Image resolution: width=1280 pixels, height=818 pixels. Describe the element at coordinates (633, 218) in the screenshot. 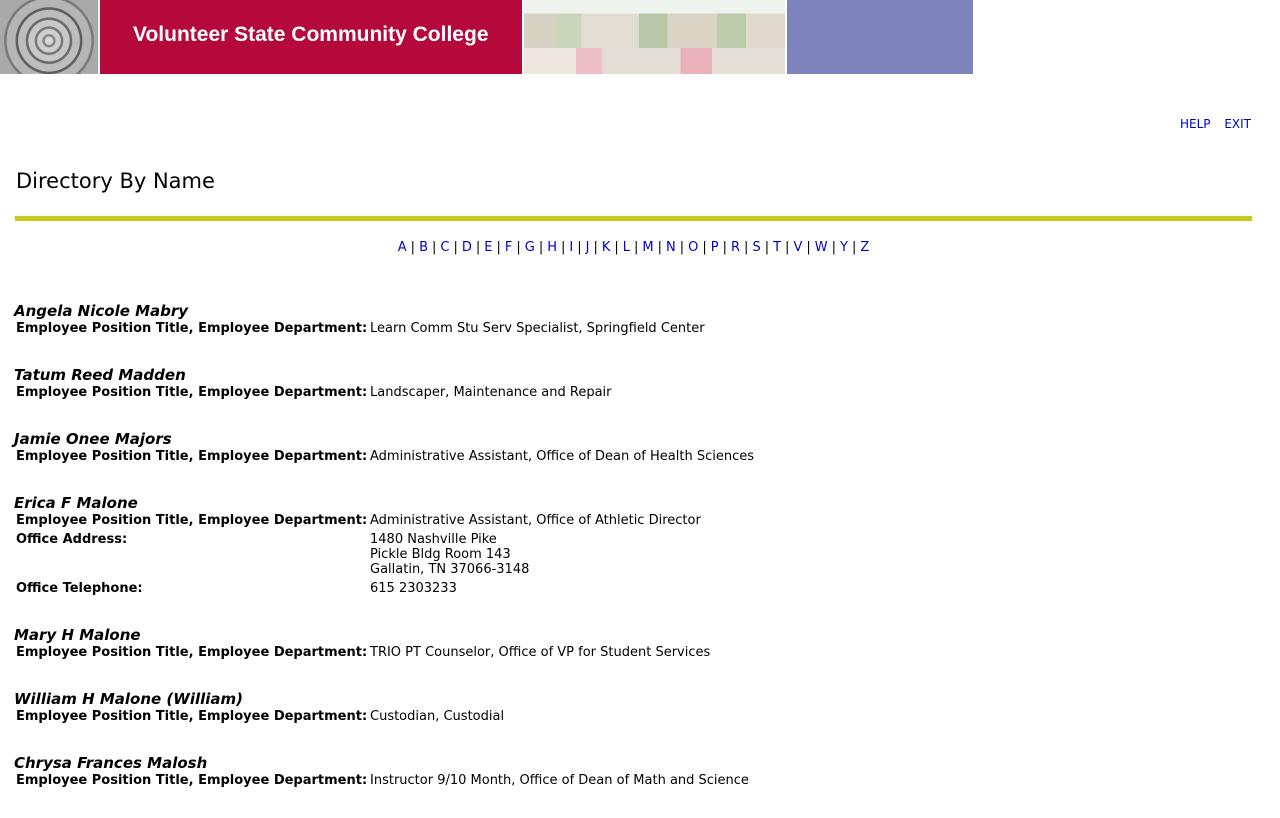

I see `divider-rule` at that location.